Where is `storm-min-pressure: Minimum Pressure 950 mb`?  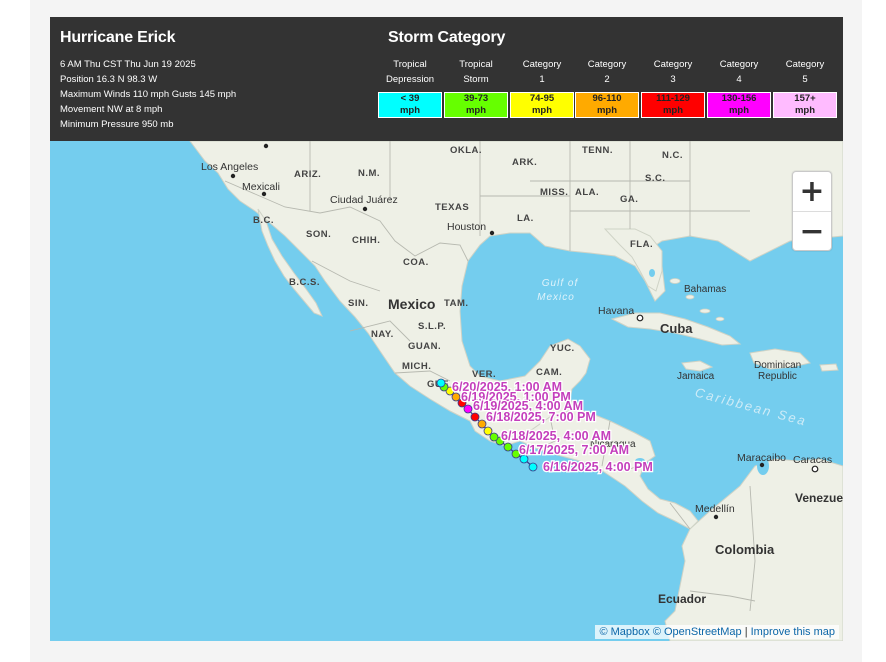
storm-min-pressure: Minimum Pressure 950 mb is located at coordinates (117, 124).